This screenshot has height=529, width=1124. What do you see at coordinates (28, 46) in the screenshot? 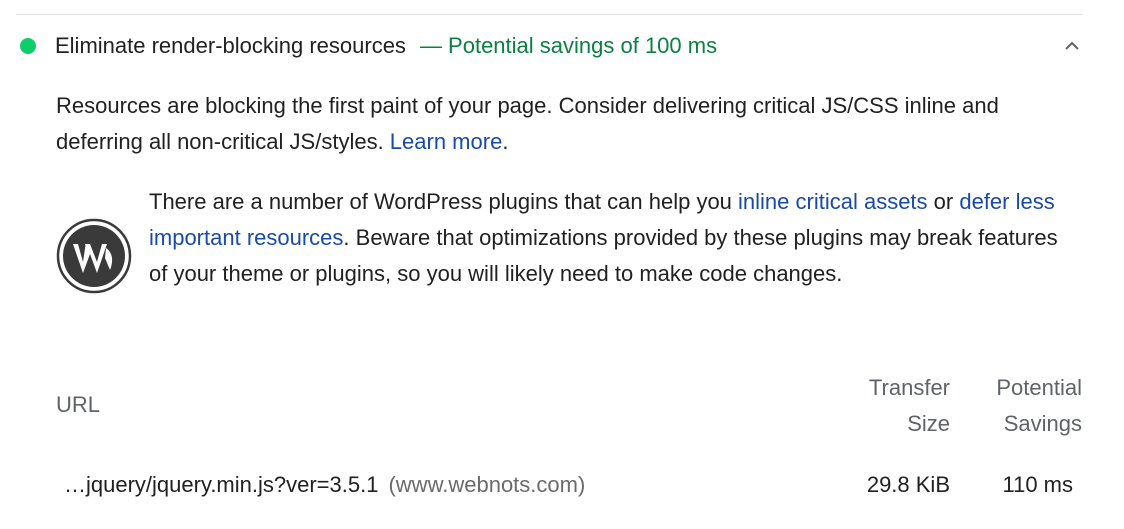
I see `pass-status-icon` at bounding box center [28, 46].